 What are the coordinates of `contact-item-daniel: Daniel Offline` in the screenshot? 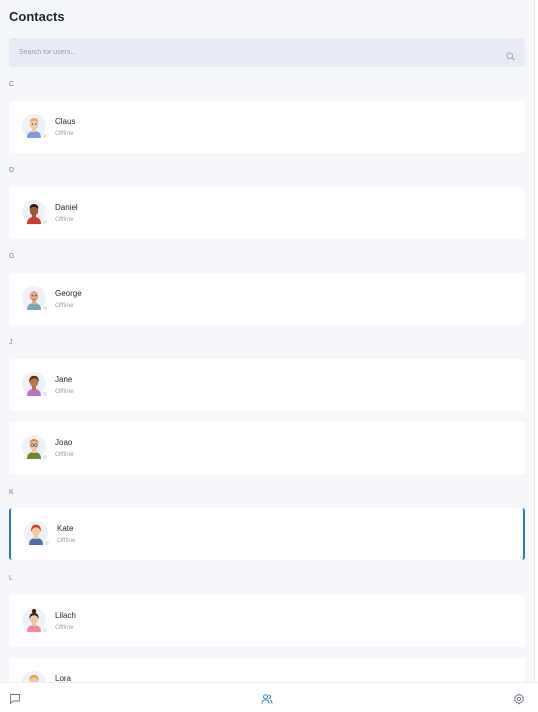 It's located at (267, 213).